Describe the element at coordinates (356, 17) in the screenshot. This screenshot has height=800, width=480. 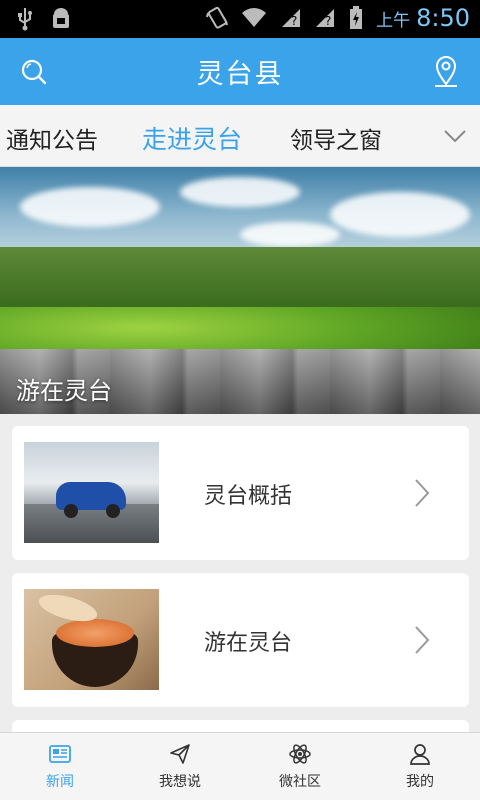
I see `battery-charging-icon` at that location.